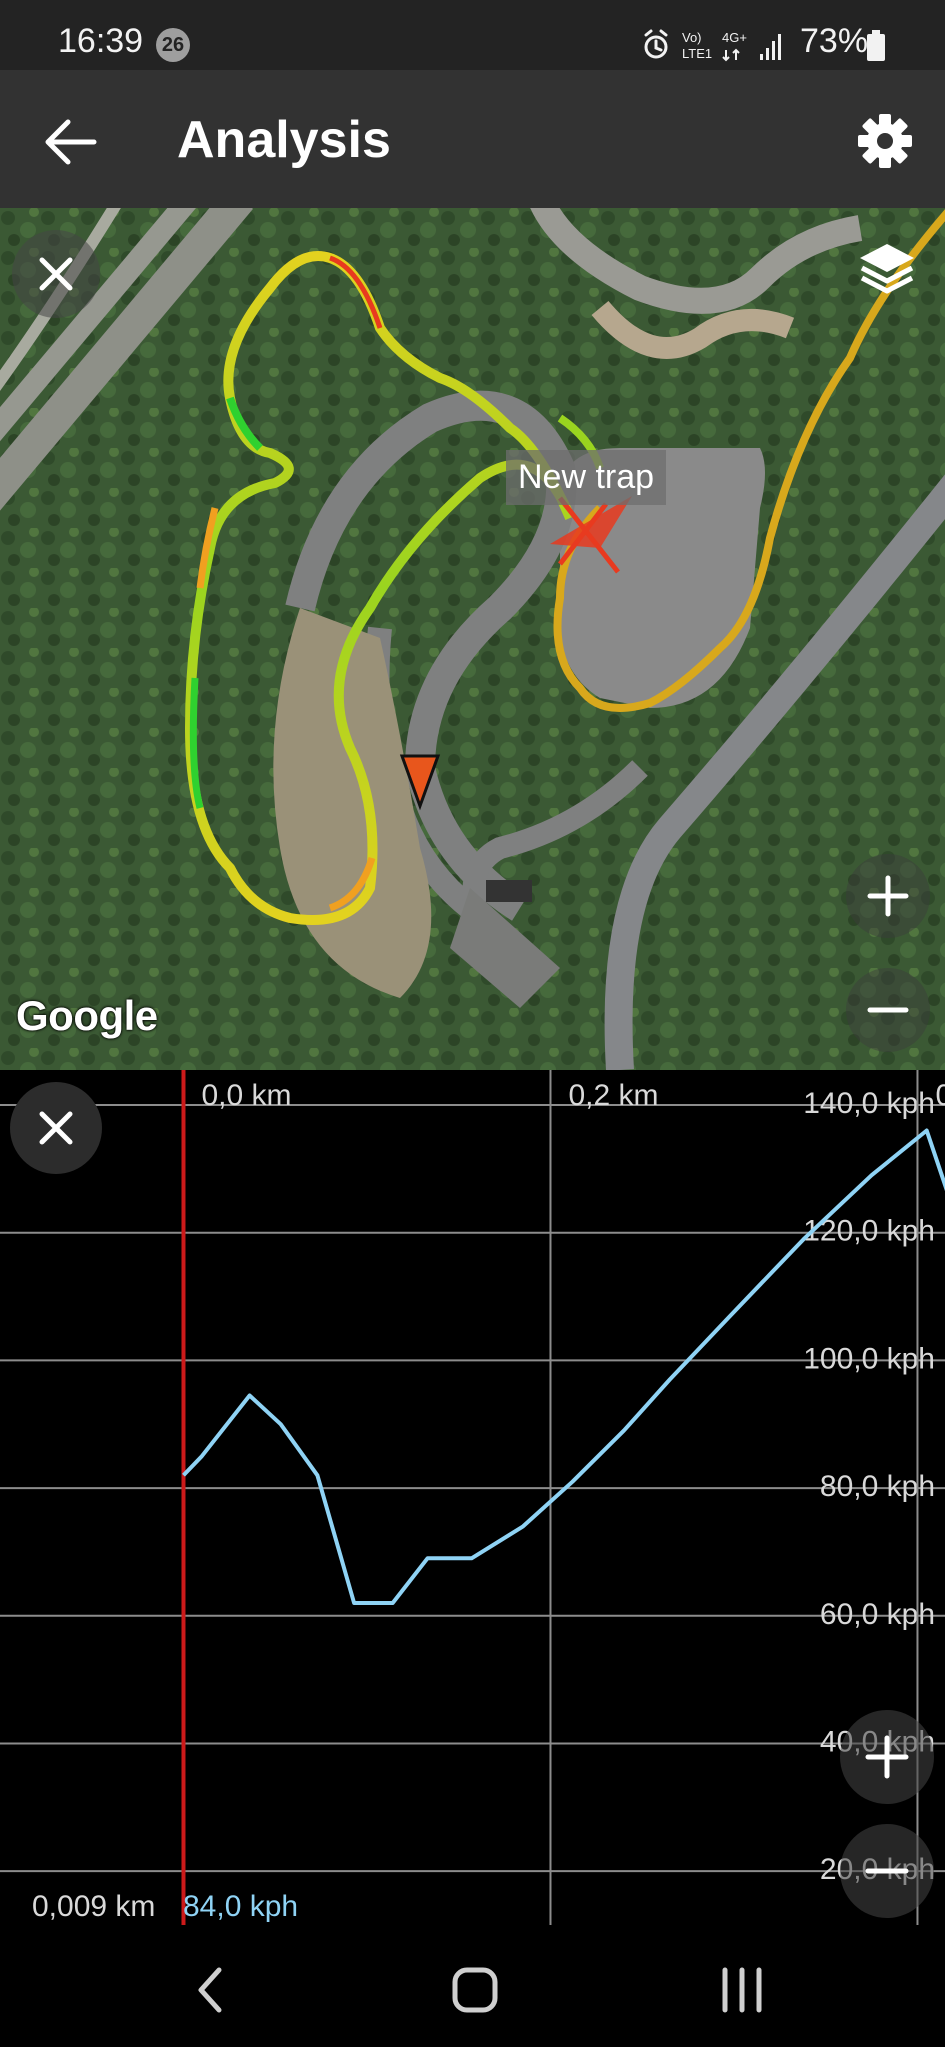  I want to click on home-icon, so click(475, 1990).